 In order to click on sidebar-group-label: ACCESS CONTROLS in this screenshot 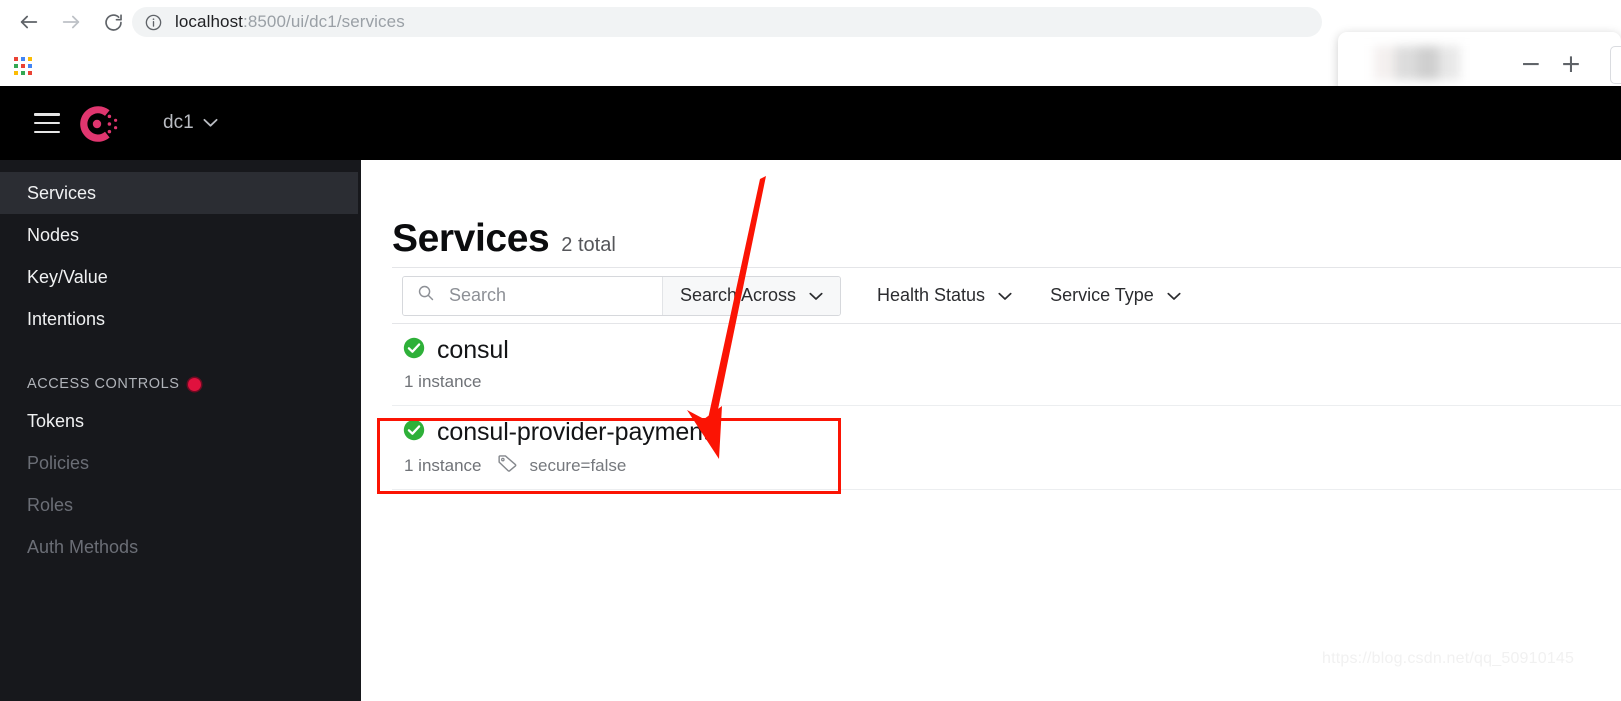, I will do `click(103, 384)`.